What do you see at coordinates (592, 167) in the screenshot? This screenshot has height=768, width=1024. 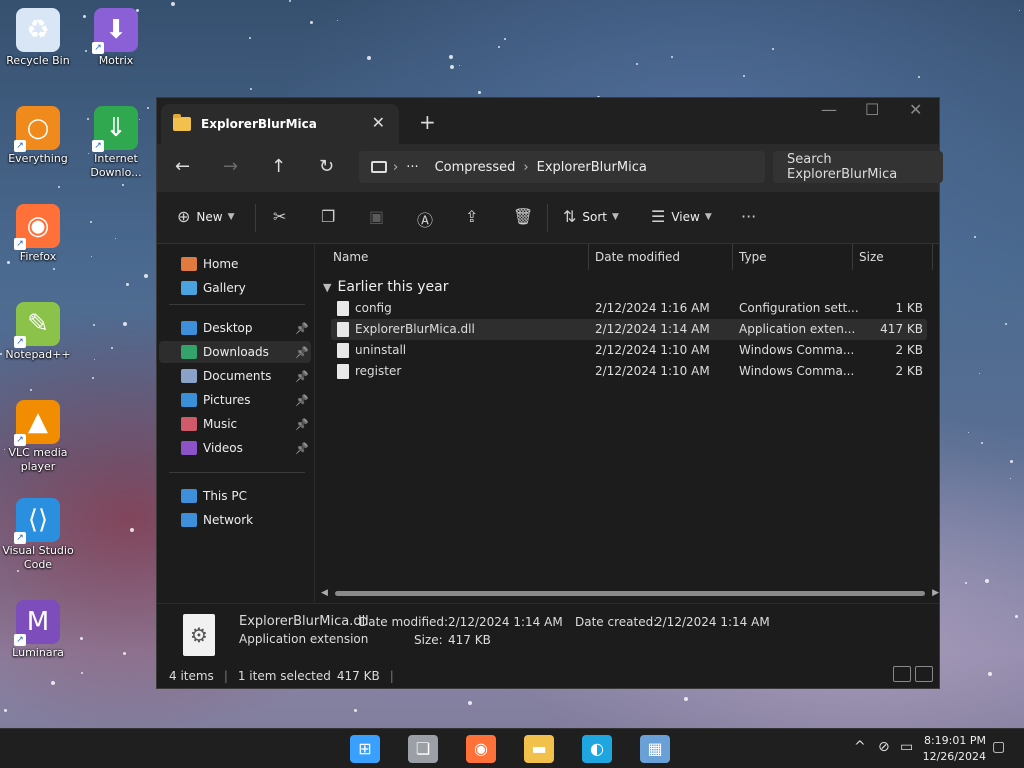 I see `breadcrumb-explorerblurmica: ExplorerBlurMica` at bounding box center [592, 167].